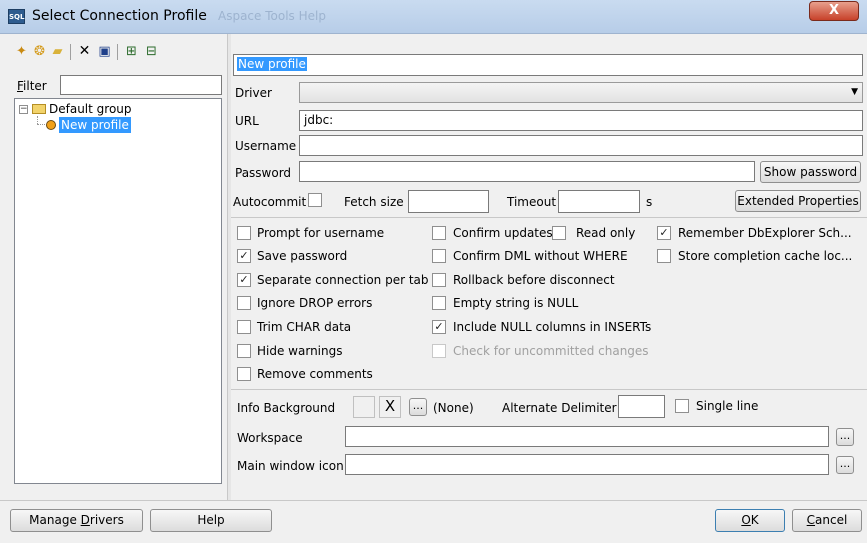  Describe the element at coordinates (587, 436) in the screenshot. I see `workspace-input` at that location.